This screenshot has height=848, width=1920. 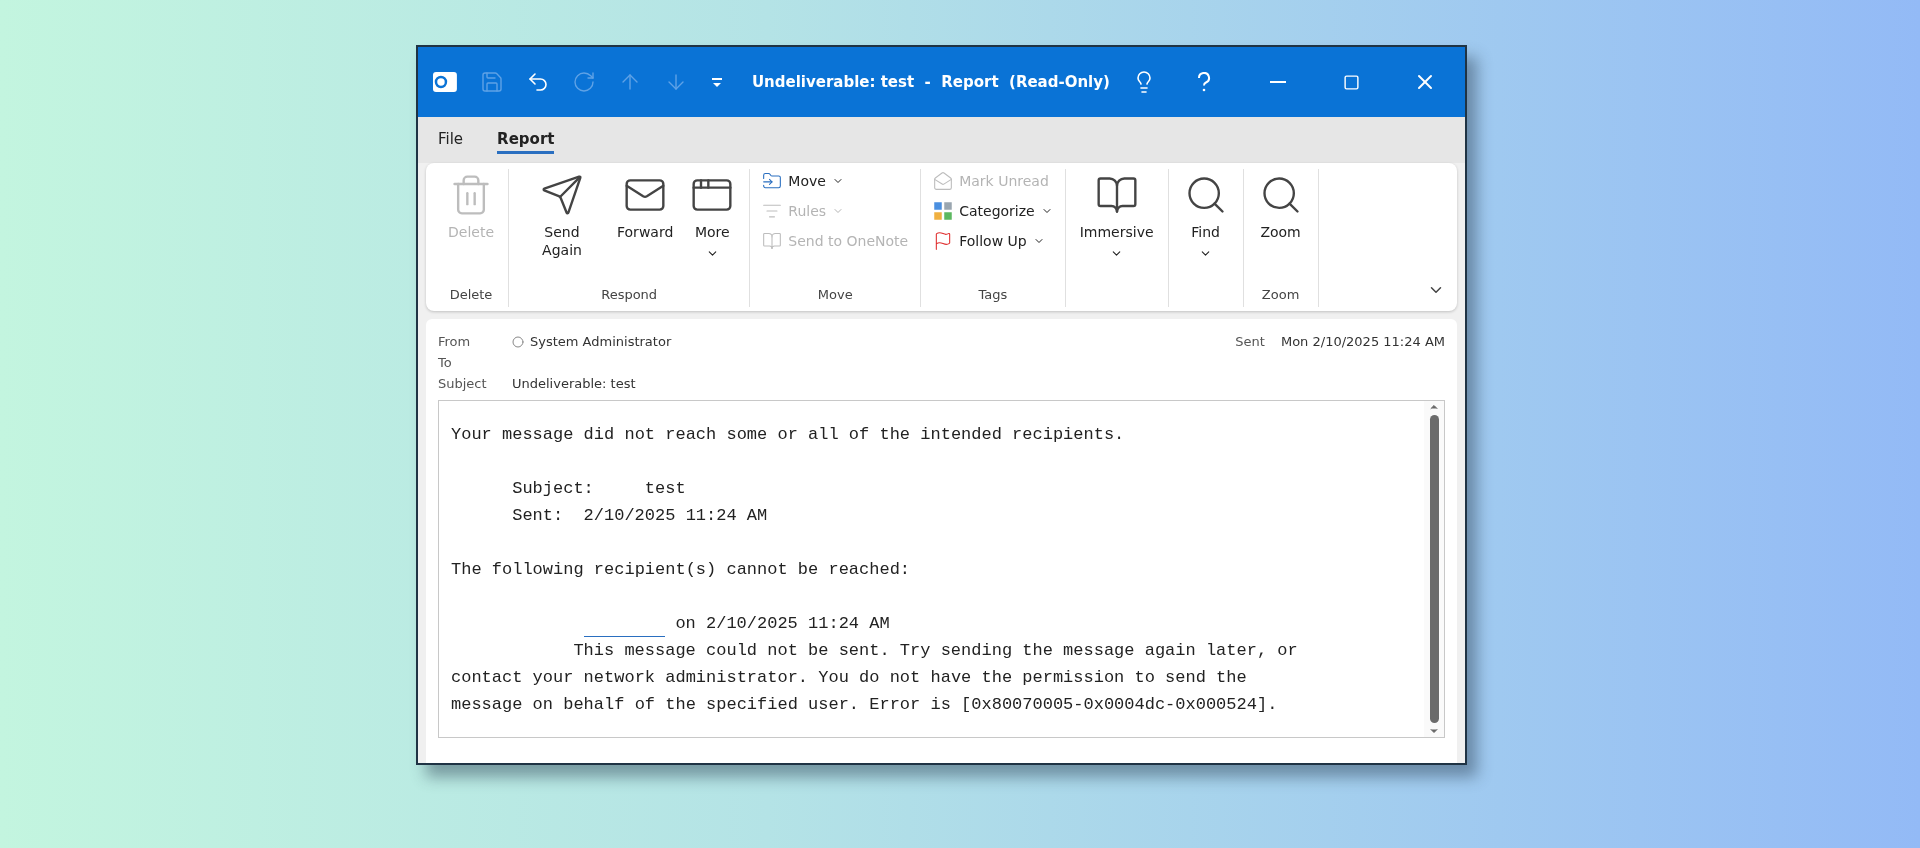 What do you see at coordinates (993, 295) in the screenshot?
I see `group-label: Tags` at bounding box center [993, 295].